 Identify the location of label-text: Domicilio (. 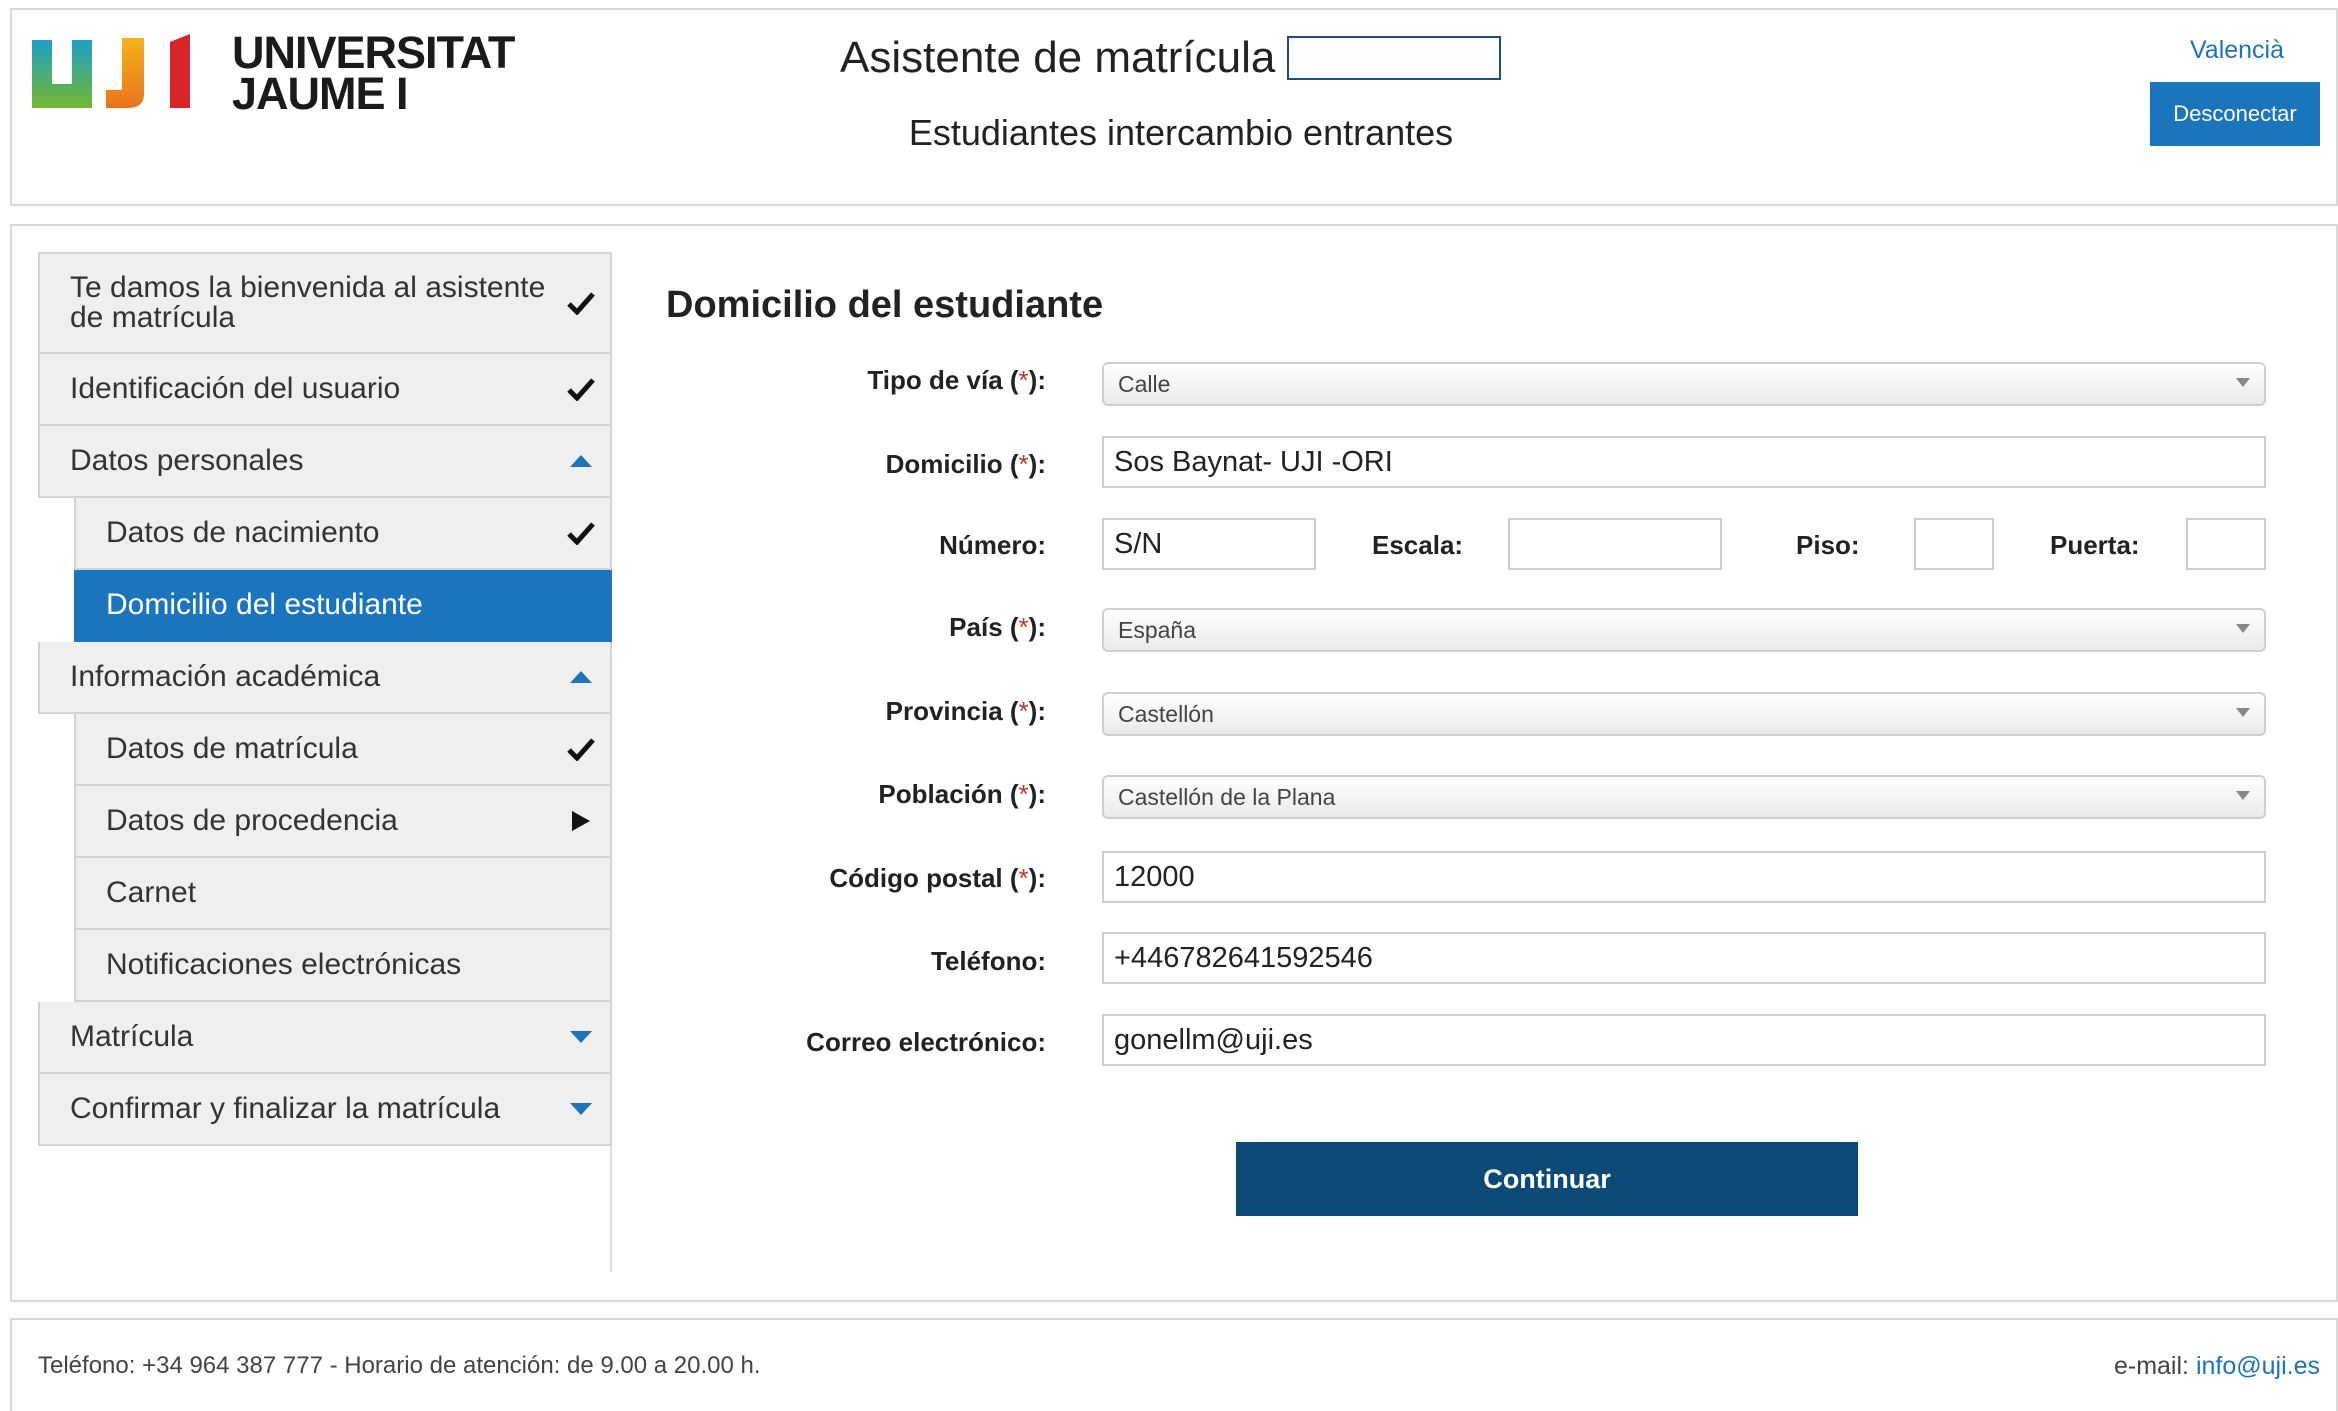
(952, 464).